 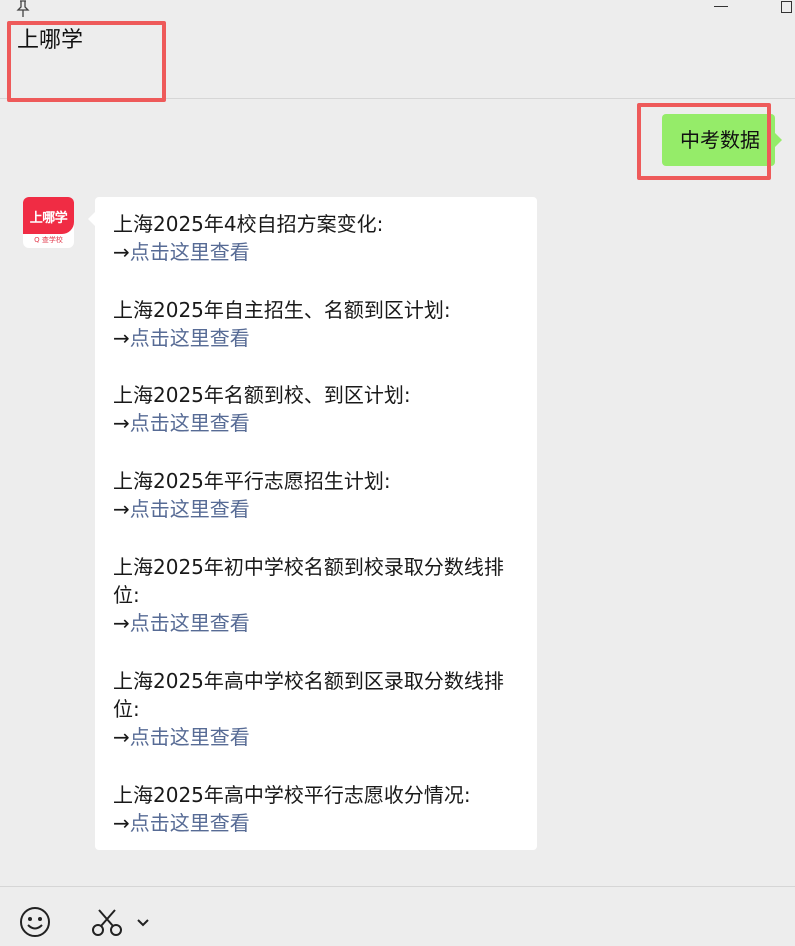 I want to click on entry-text: 上海2025年4校自招方案变化:, so click(x=248, y=224).